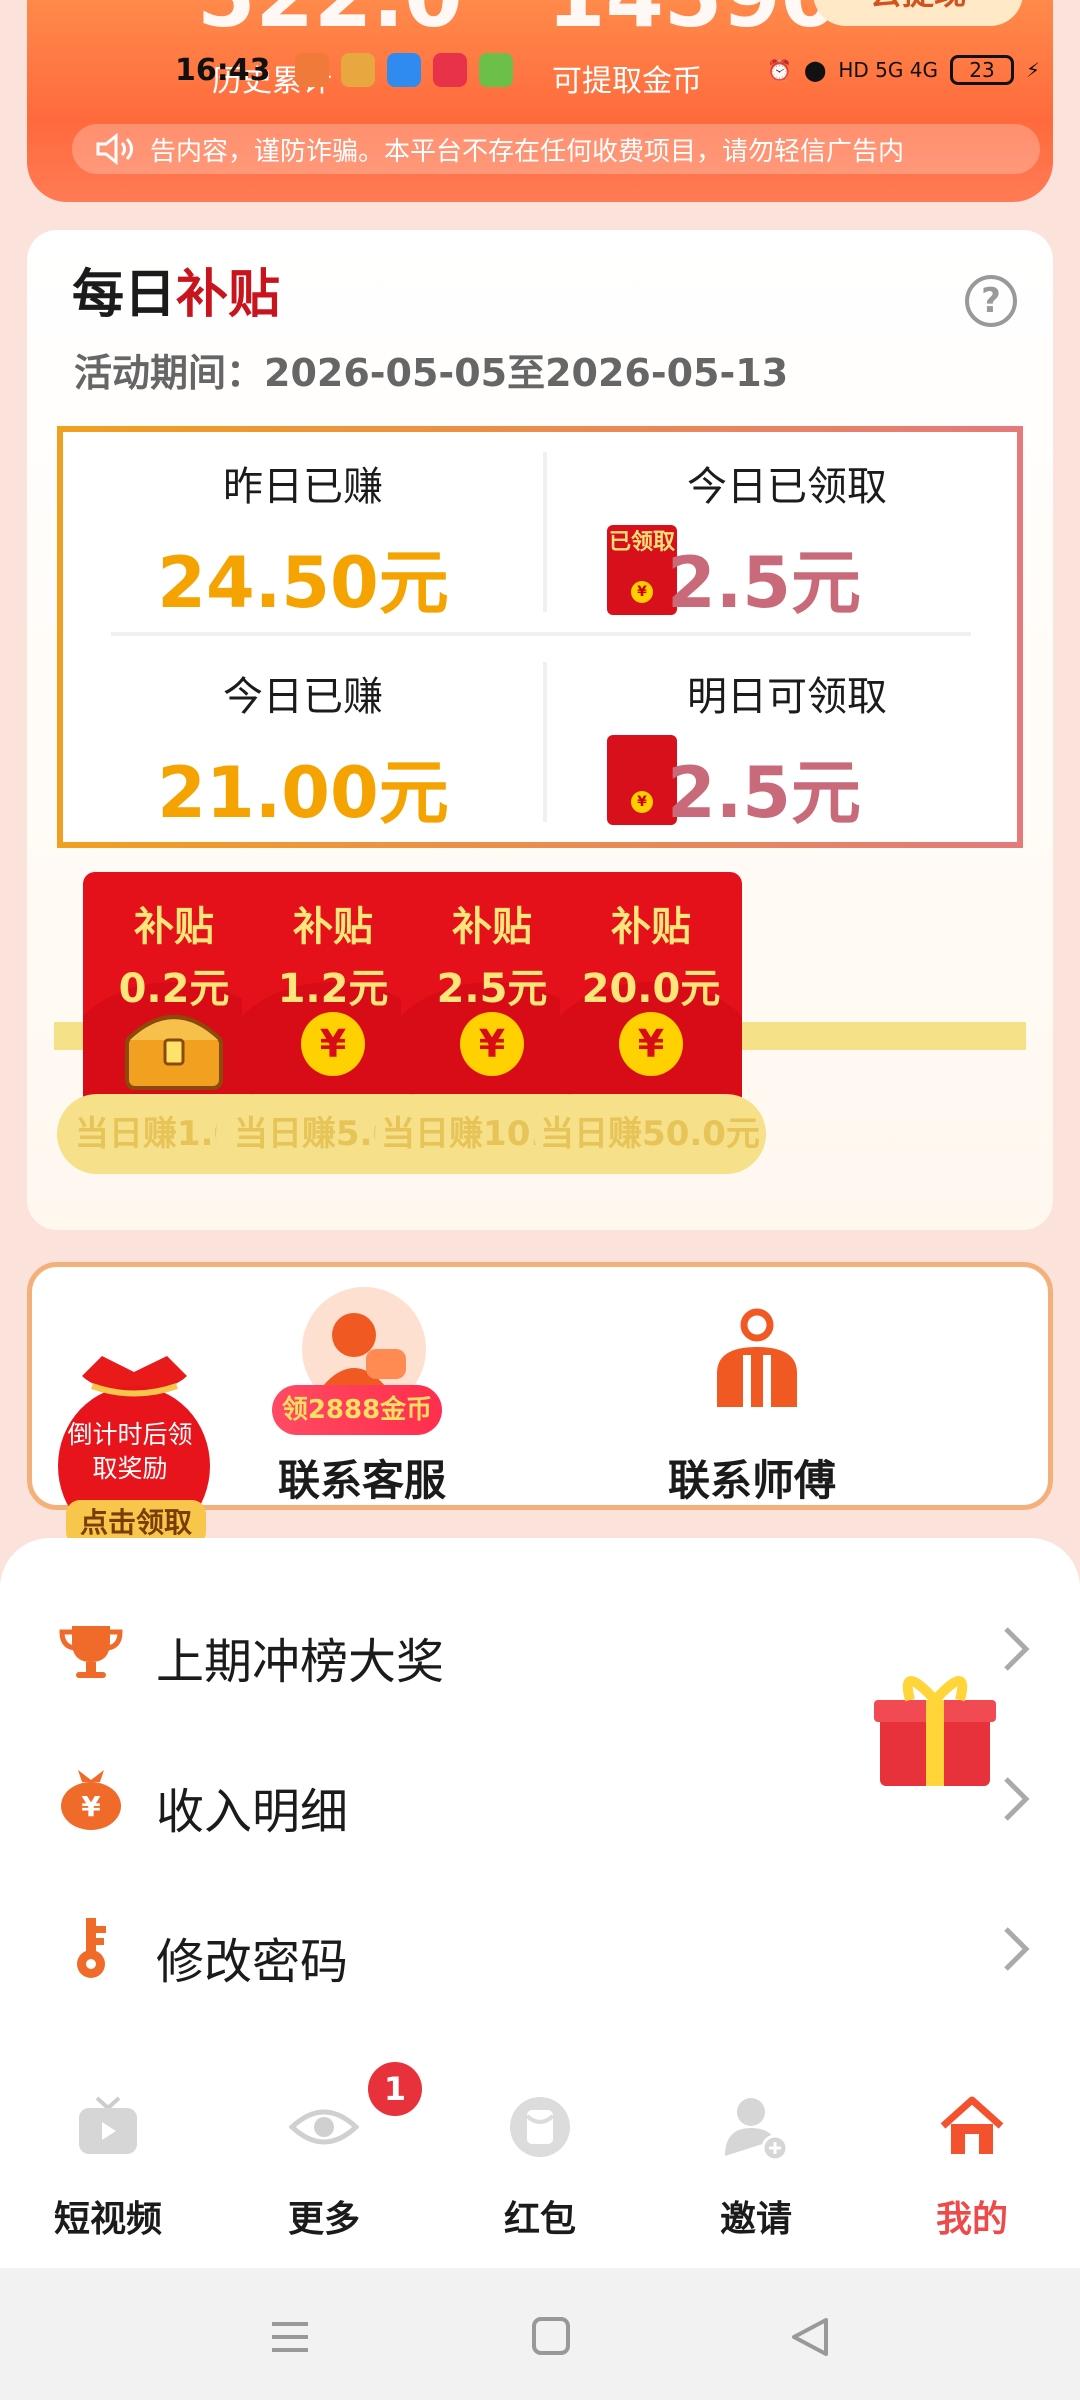  I want to click on envelope-amount: 2.5元, so click(492, 989).